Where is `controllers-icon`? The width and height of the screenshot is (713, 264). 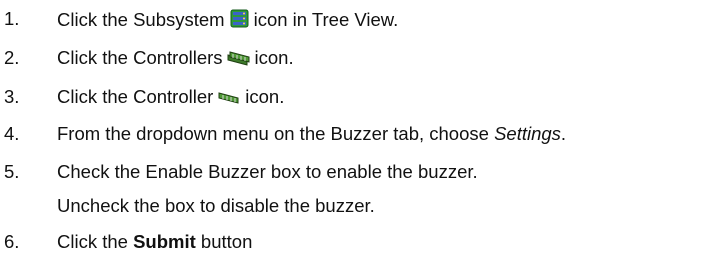
controllers-icon is located at coordinates (239, 60).